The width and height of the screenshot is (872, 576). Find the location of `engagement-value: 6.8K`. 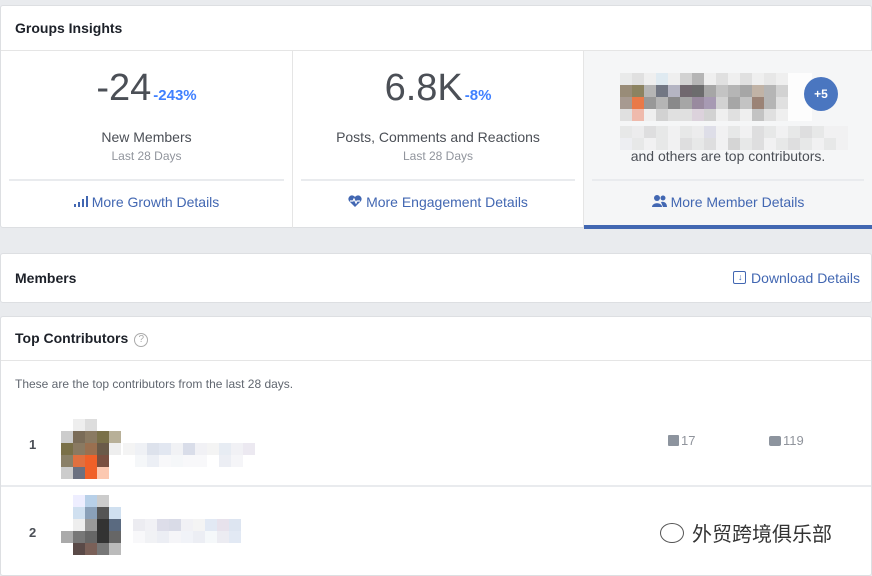

engagement-value: 6.8K is located at coordinates (423, 88).